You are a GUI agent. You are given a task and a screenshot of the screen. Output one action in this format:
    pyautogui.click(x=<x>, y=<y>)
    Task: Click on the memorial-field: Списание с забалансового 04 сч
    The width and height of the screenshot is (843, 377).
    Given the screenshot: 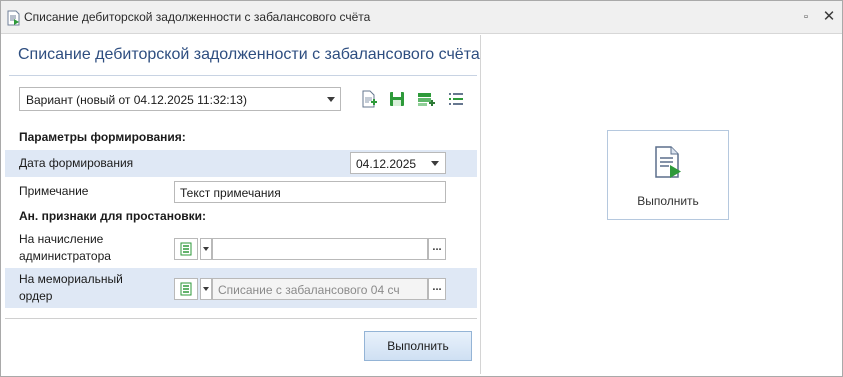 What is the action you would take?
    pyautogui.click(x=320, y=289)
    